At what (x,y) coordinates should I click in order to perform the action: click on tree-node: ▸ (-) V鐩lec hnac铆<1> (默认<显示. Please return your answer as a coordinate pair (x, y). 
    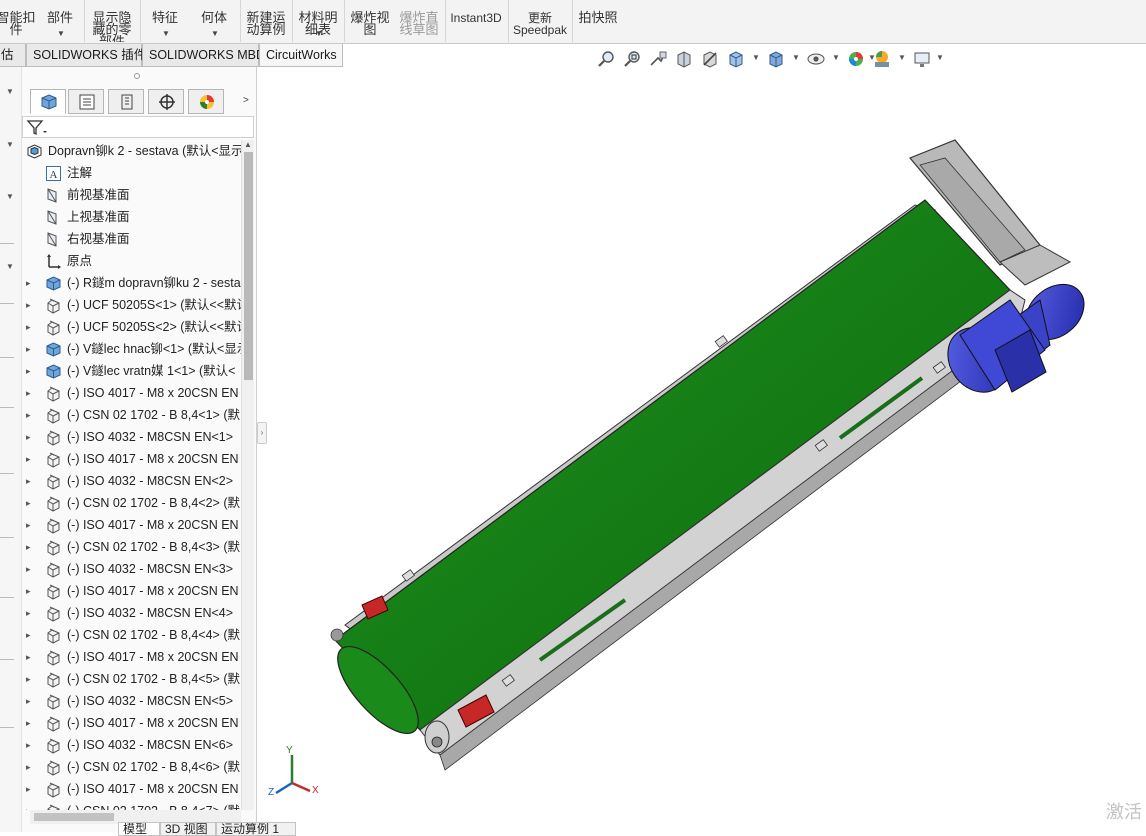
    Looking at the image, I should click on (131, 349).